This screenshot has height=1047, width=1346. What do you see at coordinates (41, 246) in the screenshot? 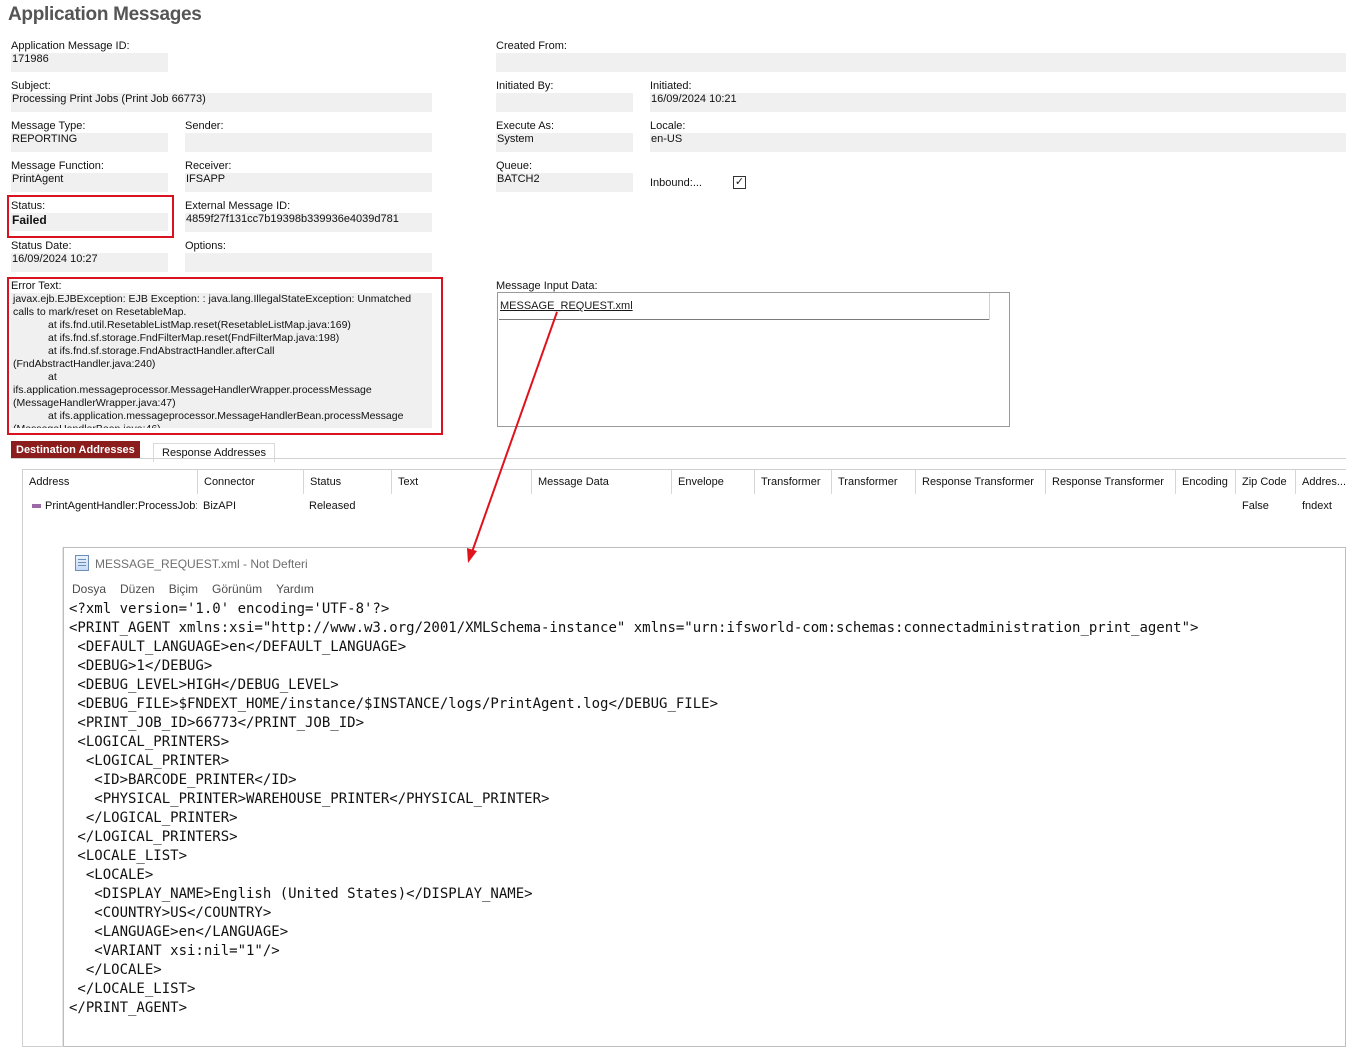
I see `status-date-label: Status Date:` at bounding box center [41, 246].